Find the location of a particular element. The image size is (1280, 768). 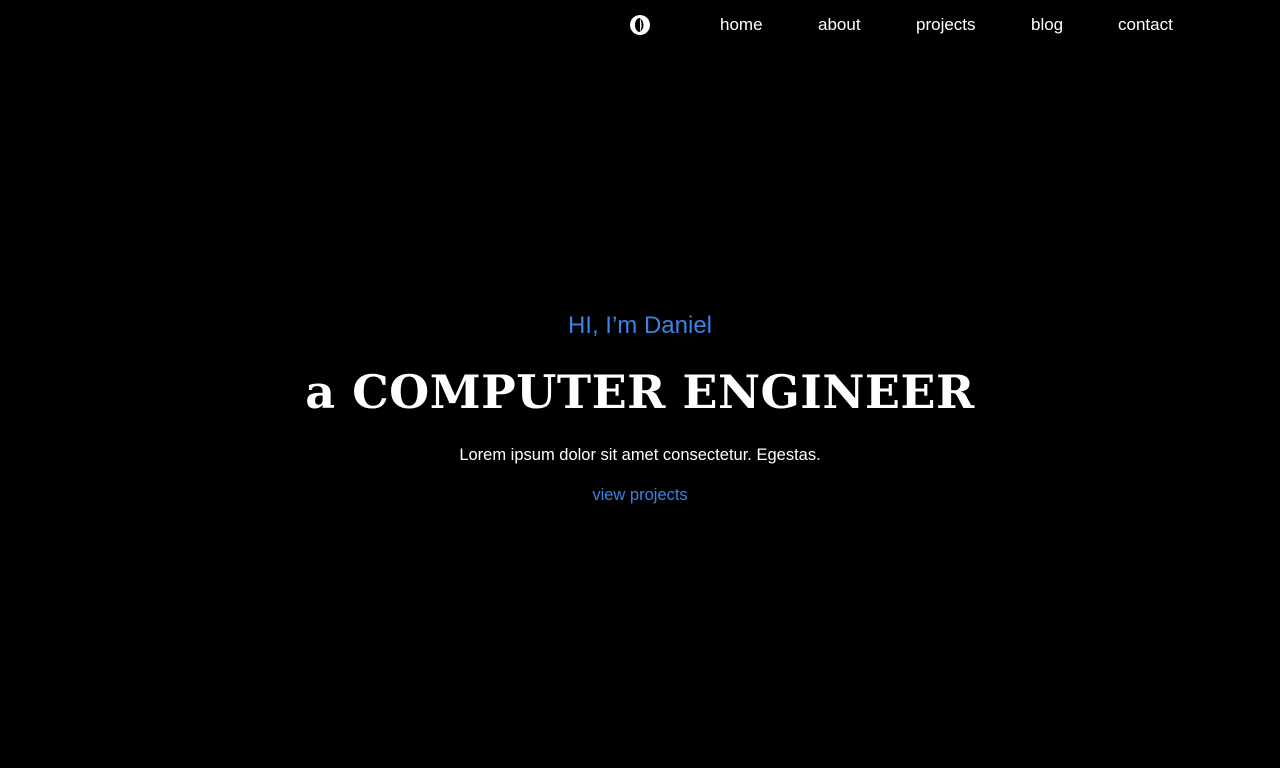

cta-wrapper: view projects is located at coordinates (640, 495).